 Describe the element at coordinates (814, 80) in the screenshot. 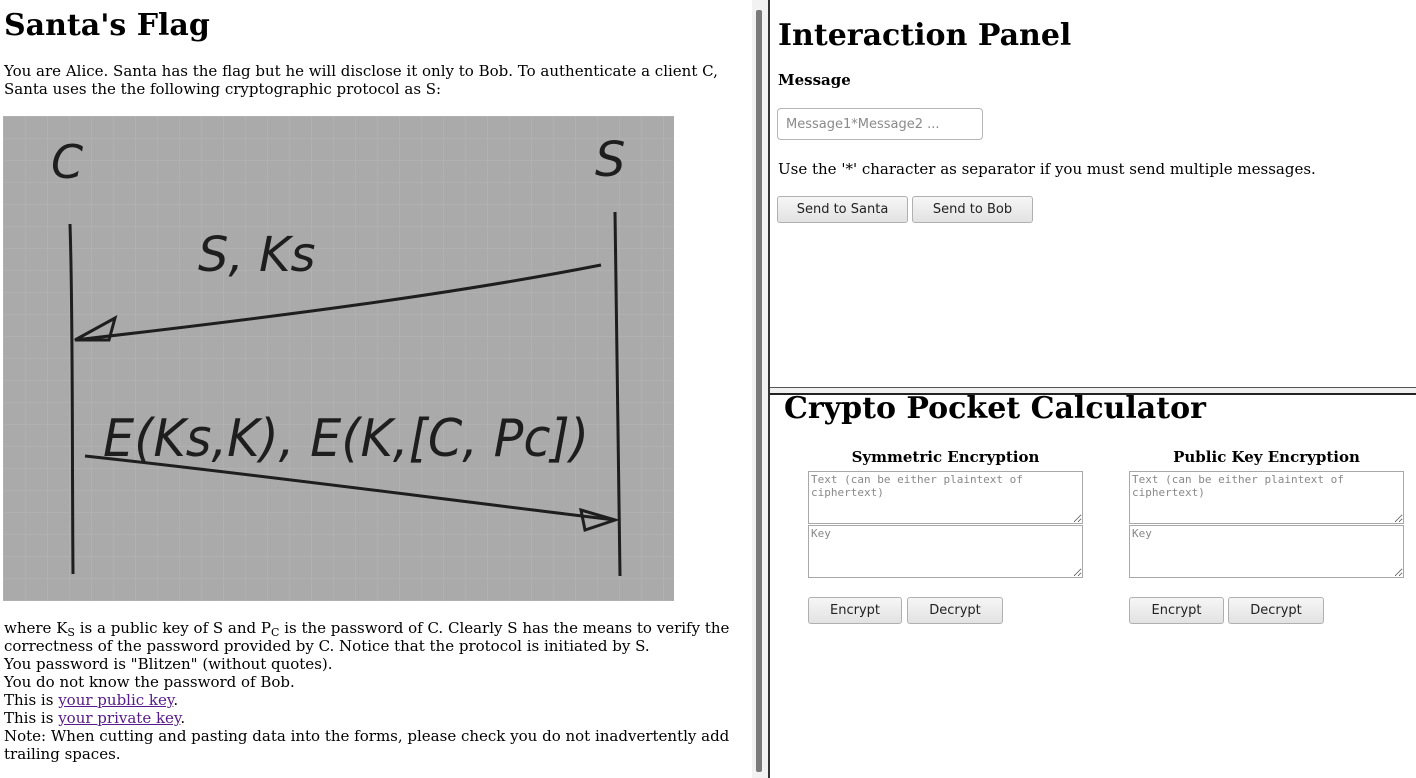

I see `message-label: Message` at that location.